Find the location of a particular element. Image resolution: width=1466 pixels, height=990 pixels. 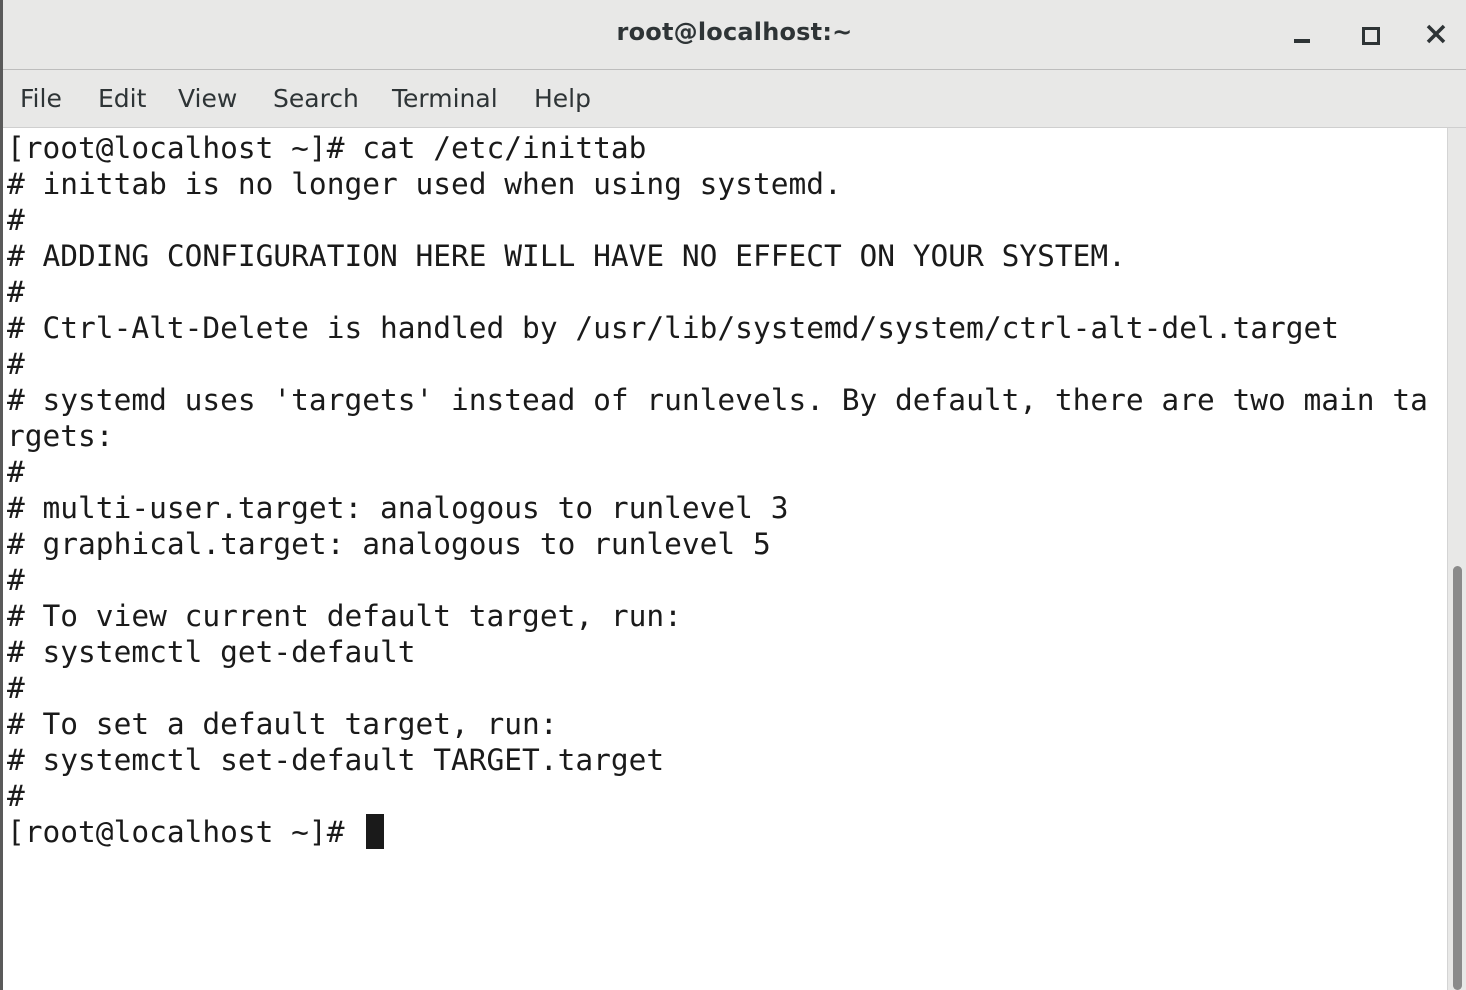

close-icon is located at coordinates (1436, 34).